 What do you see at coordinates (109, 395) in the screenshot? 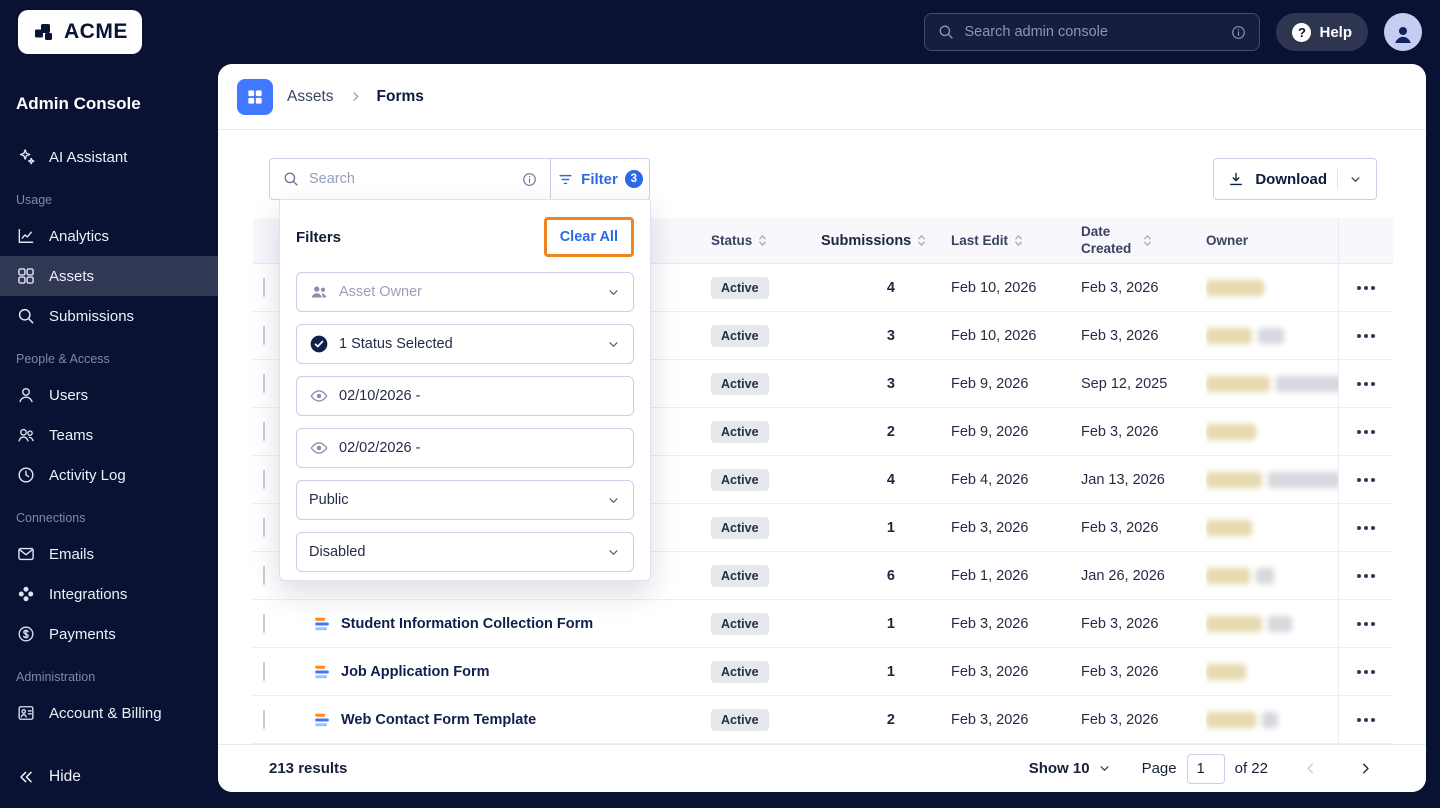
I see `sidebar-item-users: Users` at bounding box center [109, 395].